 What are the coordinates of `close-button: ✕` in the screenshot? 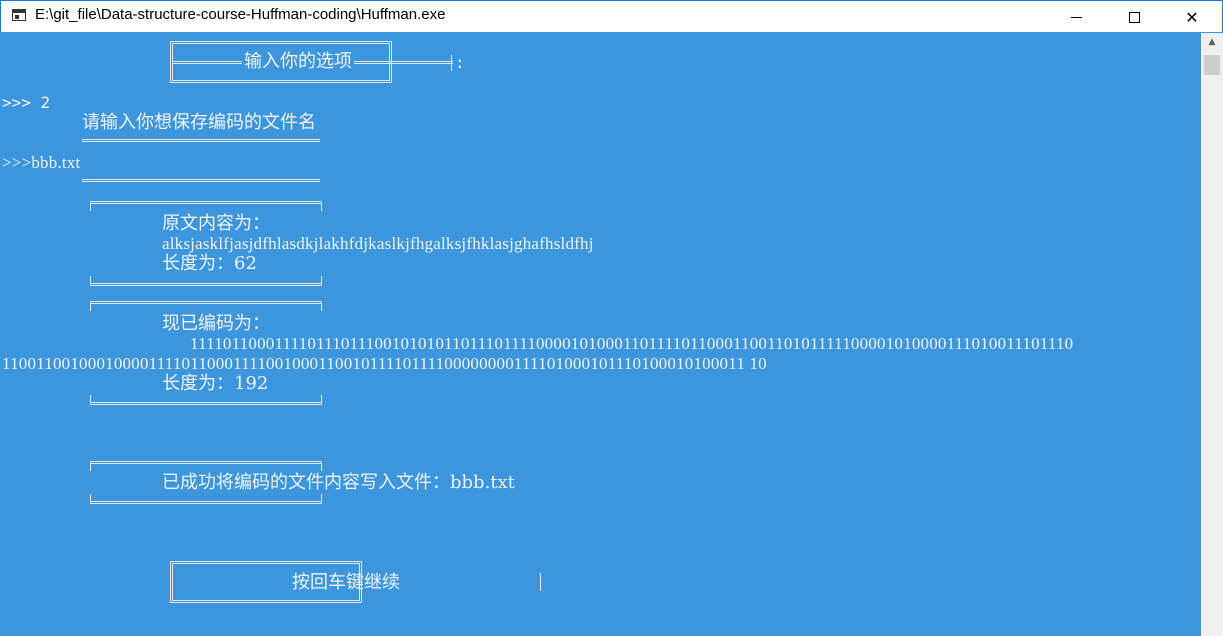 It's located at (1192, 17).